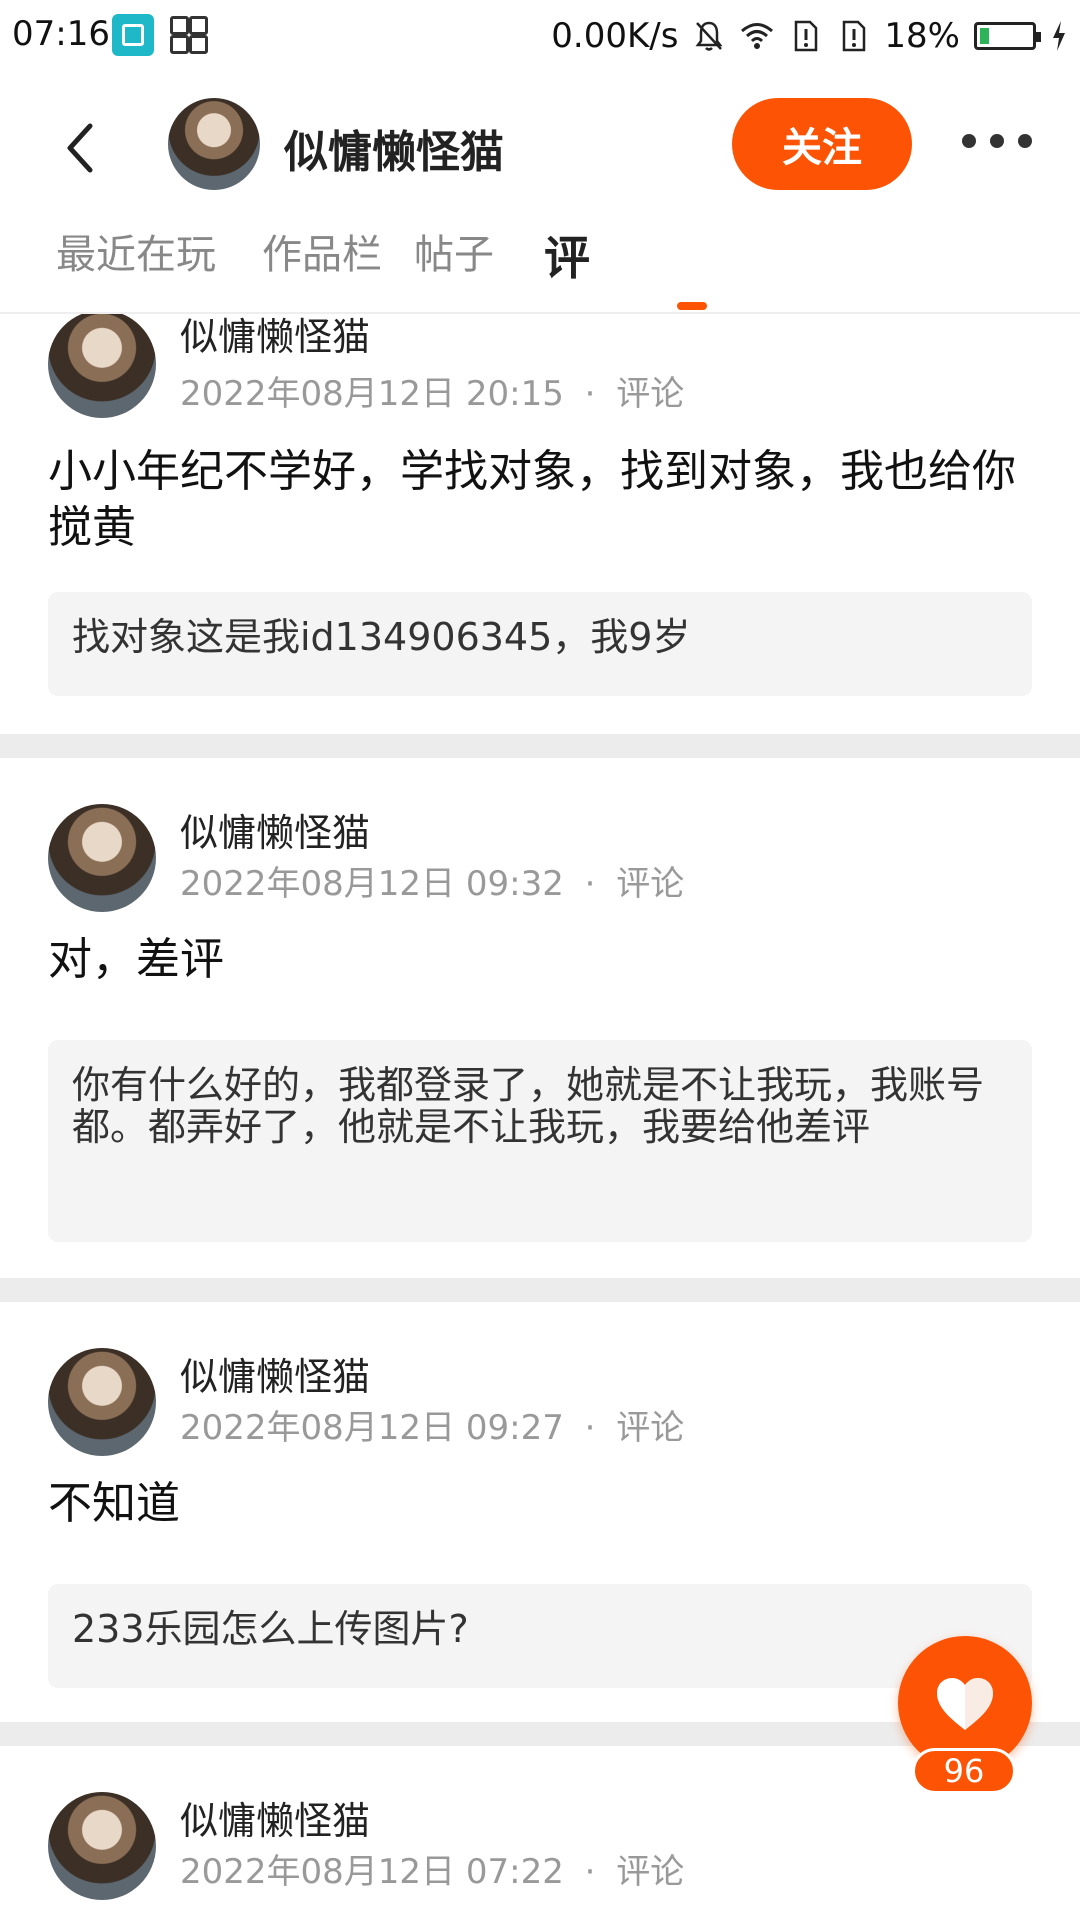 The height and width of the screenshot is (1920, 1080). What do you see at coordinates (757, 36) in the screenshot?
I see `wifi-icon` at bounding box center [757, 36].